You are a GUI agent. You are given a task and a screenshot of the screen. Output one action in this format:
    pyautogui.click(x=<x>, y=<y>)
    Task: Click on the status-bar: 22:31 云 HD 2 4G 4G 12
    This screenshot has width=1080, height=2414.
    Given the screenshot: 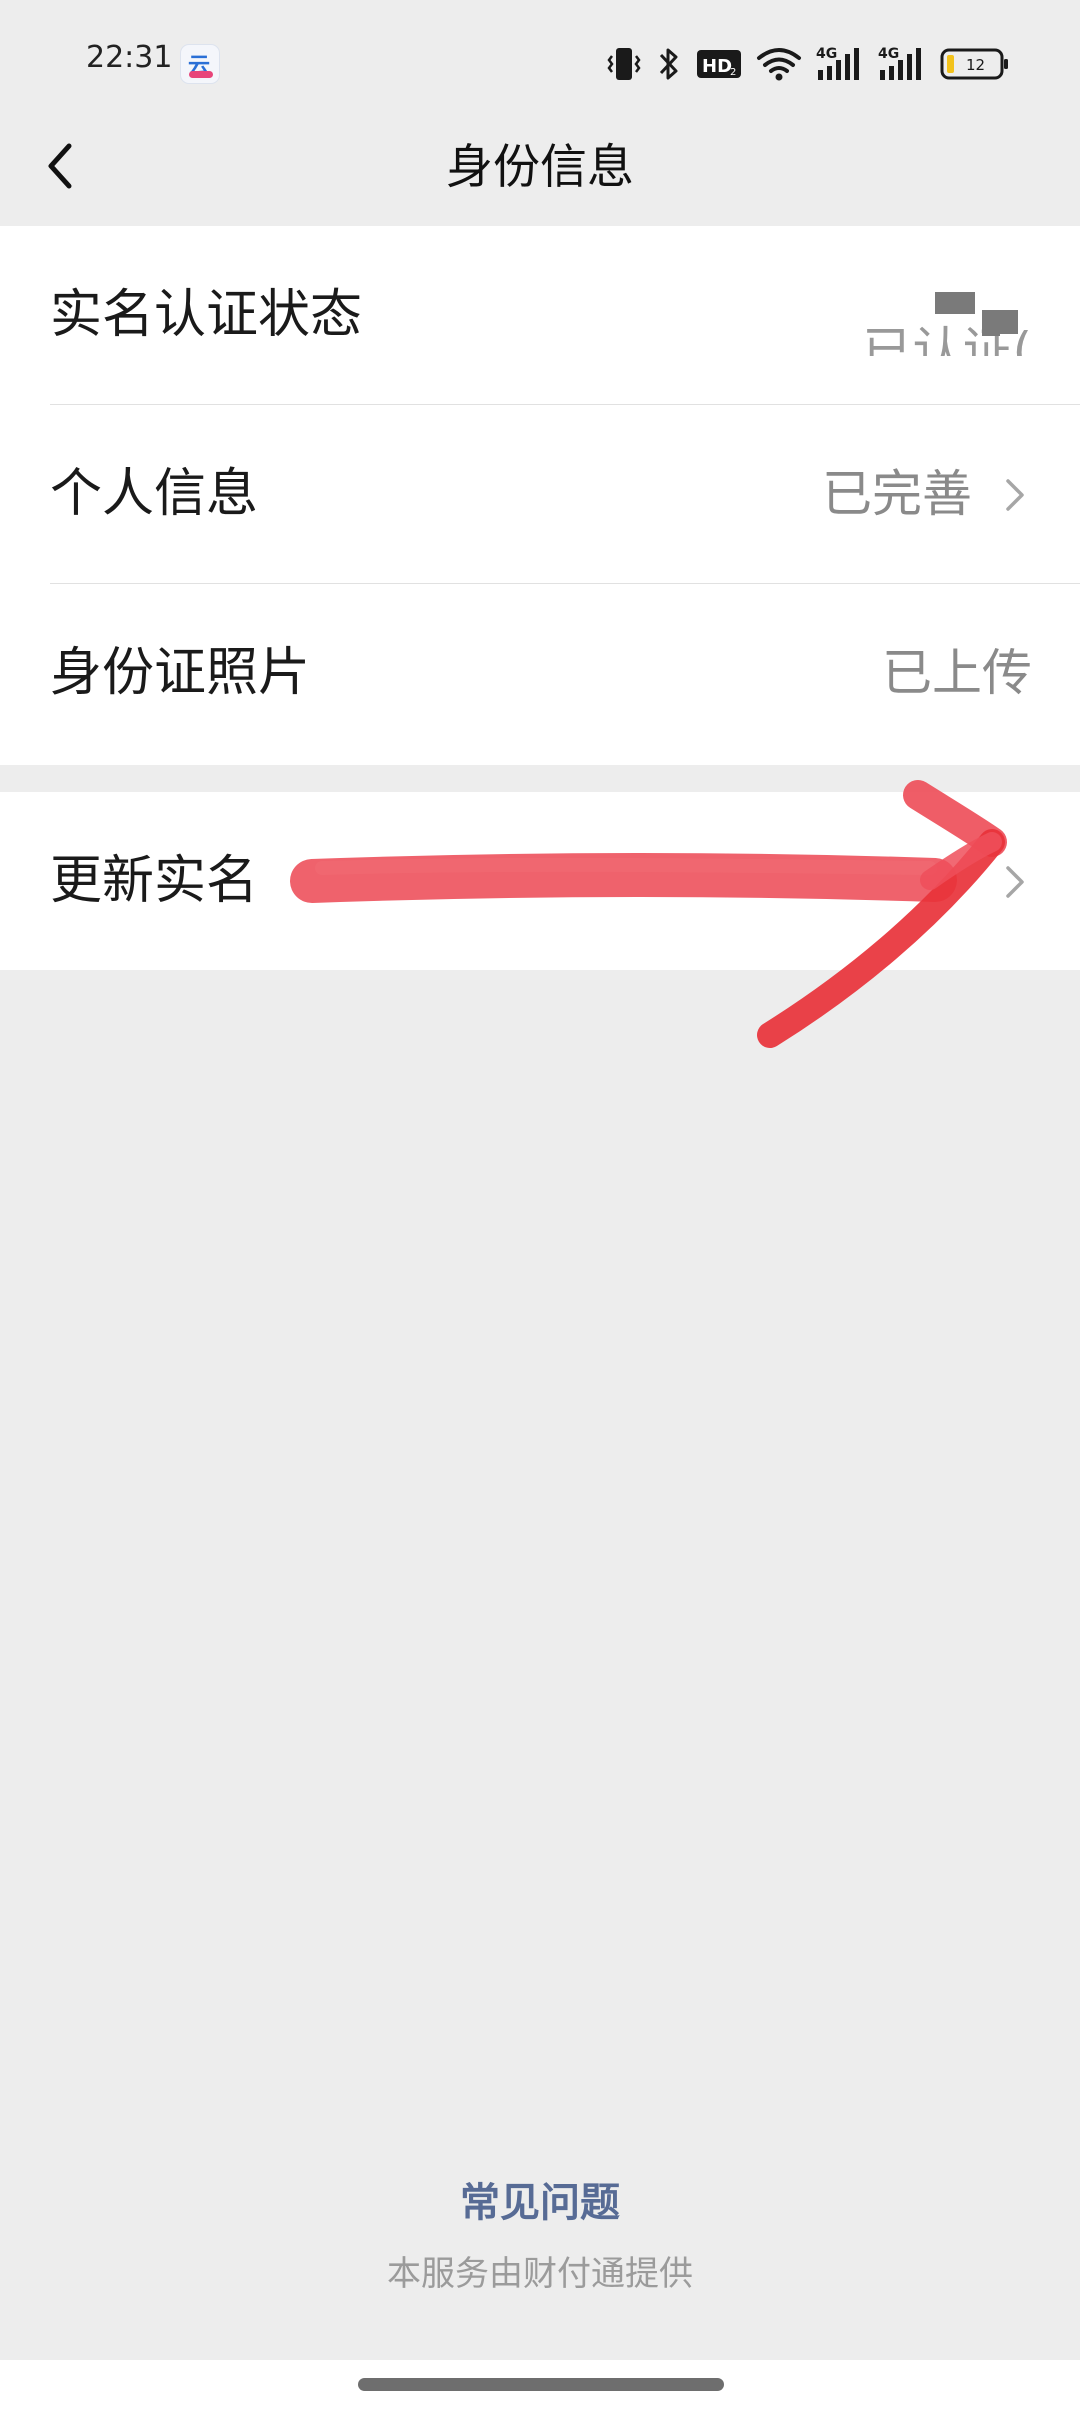 What is the action you would take?
    pyautogui.click(x=540, y=55)
    